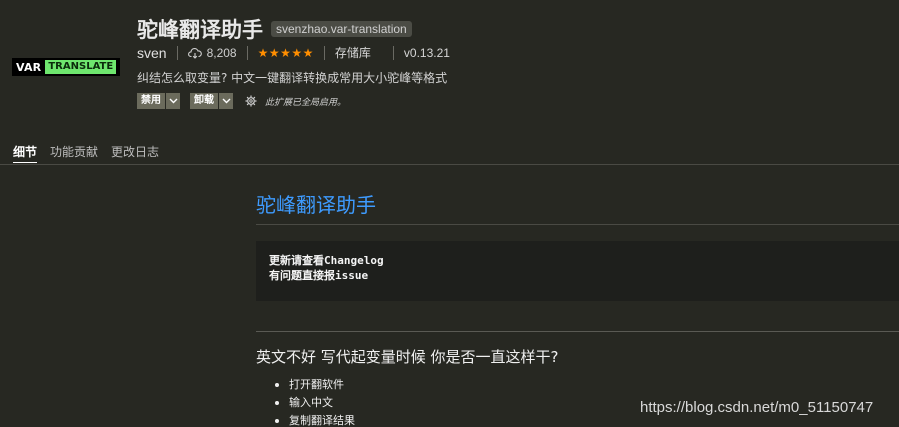 This screenshot has height=427, width=899. Describe the element at coordinates (251, 101) in the screenshot. I see `gear-icon` at that location.